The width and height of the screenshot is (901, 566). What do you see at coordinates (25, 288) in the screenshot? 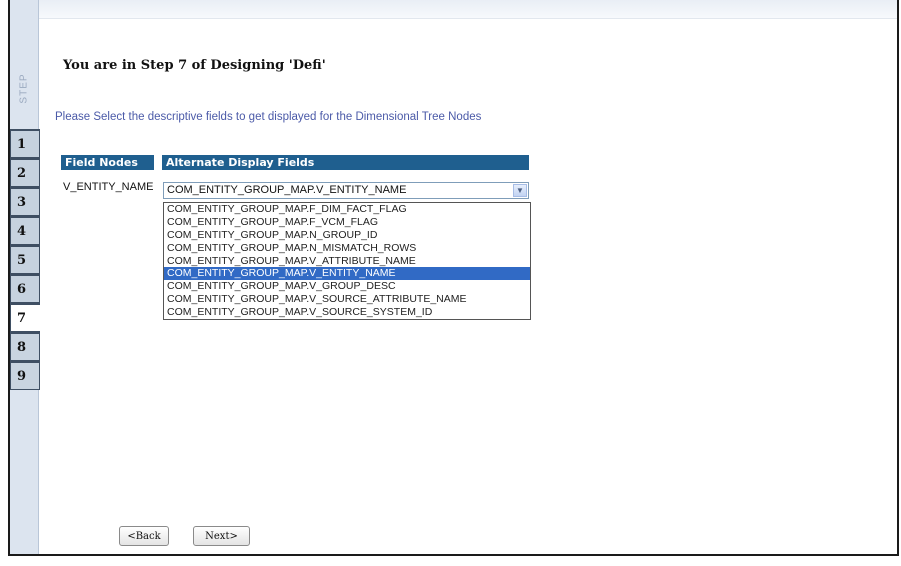
I see `step-6: 6` at bounding box center [25, 288].